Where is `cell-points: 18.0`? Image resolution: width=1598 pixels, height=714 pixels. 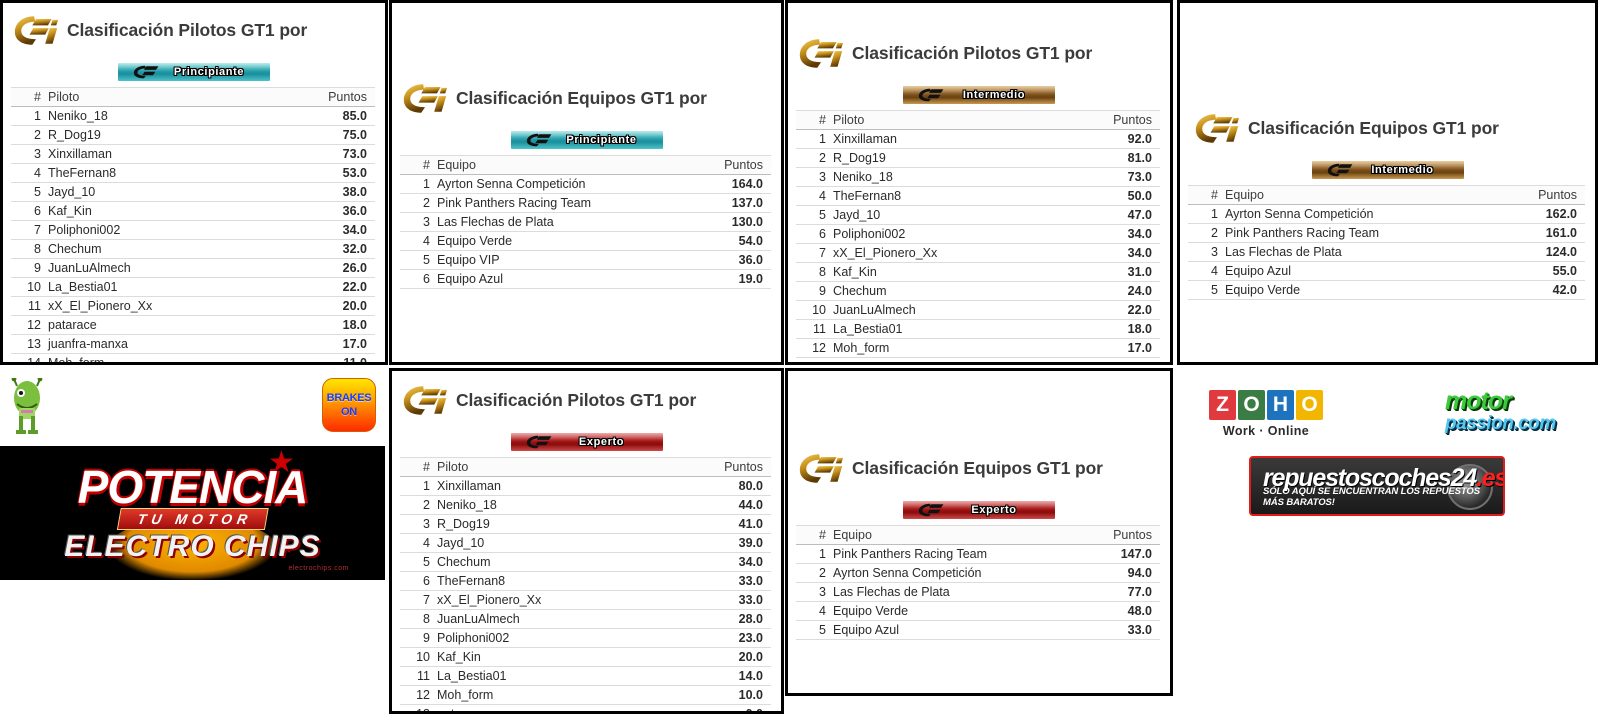 cell-points: 18.0 is located at coordinates (293, 325).